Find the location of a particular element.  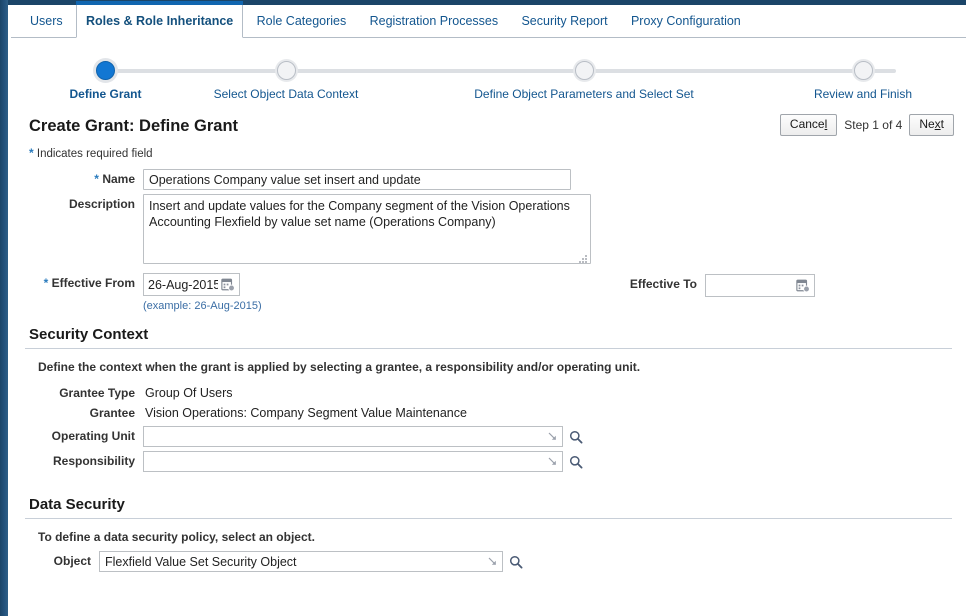

tab-label: Security Report is located at coordinates (564, 21).